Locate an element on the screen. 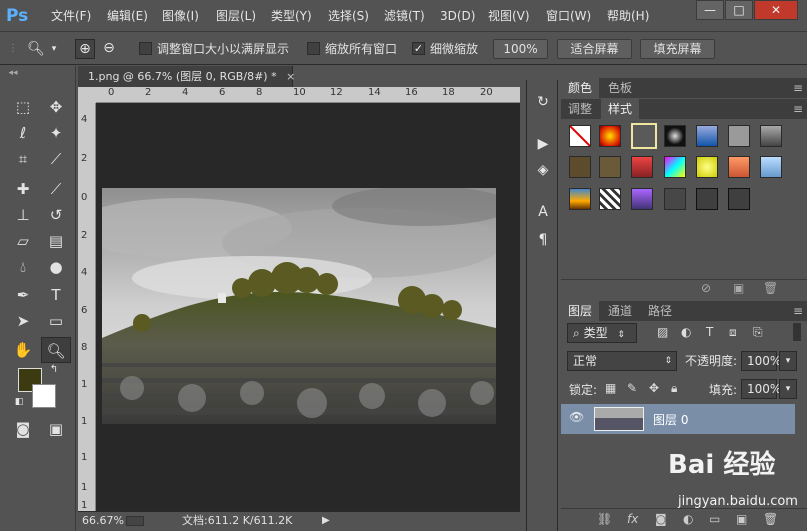  swap-colors-icon: ↰ is located at coordinates (54, 370).